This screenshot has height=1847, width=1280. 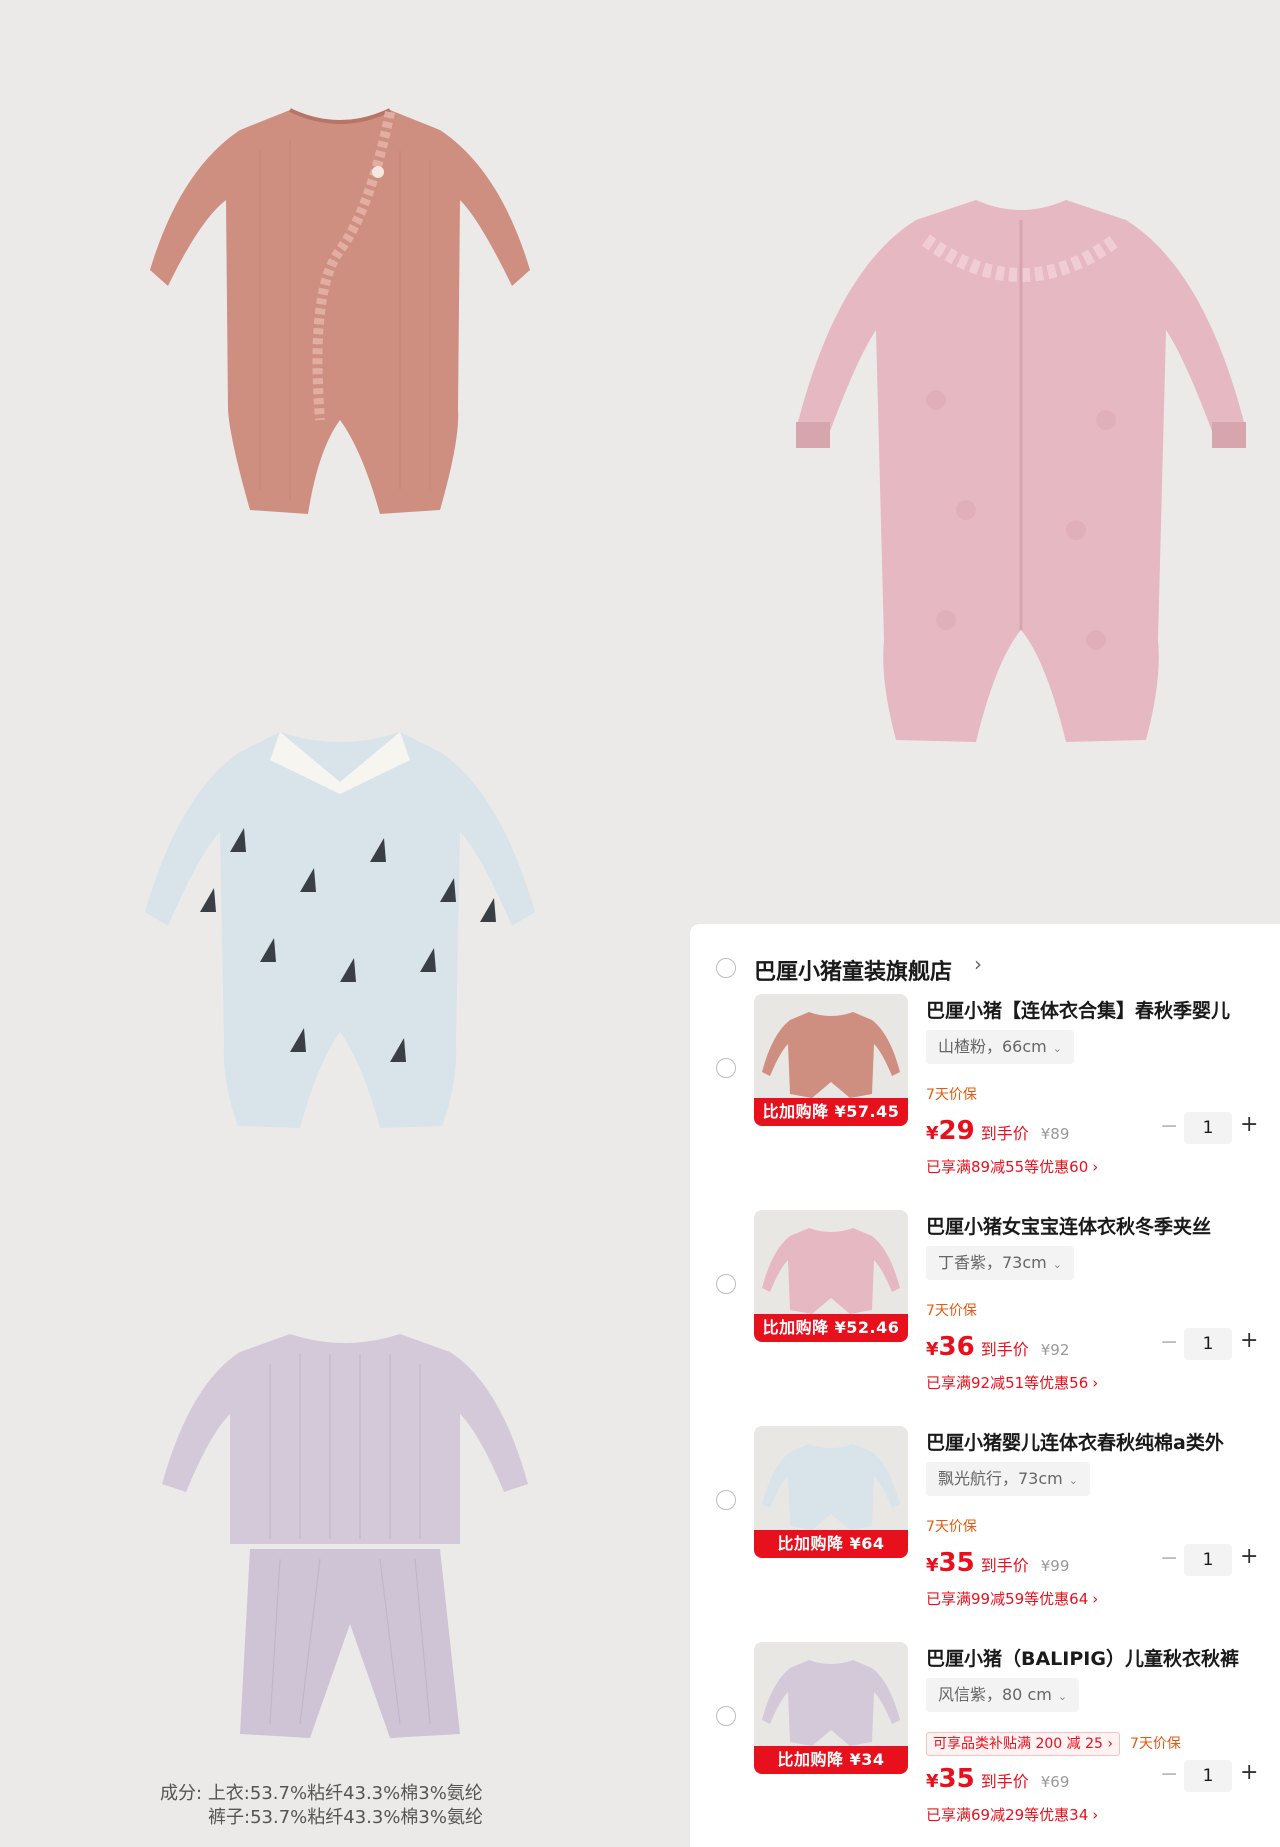 I want to click on price-row: ¥36 到手价 ¥92, so click(x=997, y=1349).